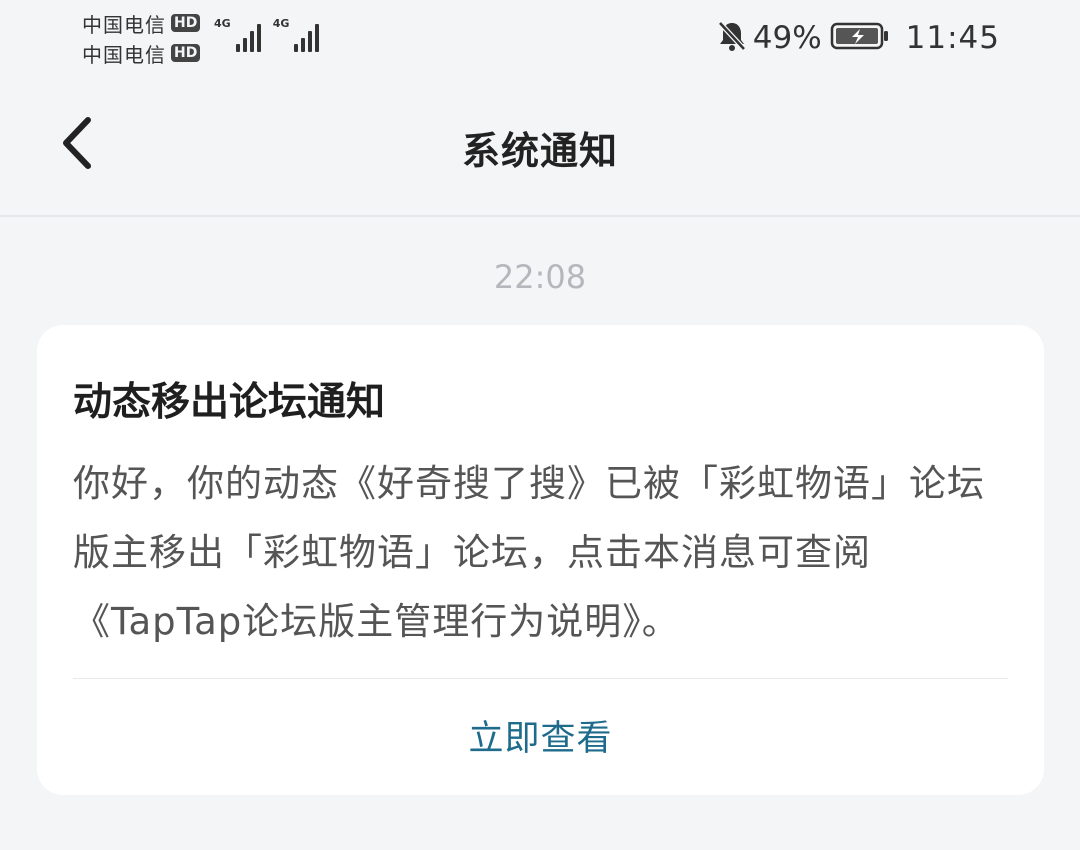 This screenshot has width=1080, height=850. Describe the element at coordinates (540, 678) in the screenshot. I see `card-divider` at that location.